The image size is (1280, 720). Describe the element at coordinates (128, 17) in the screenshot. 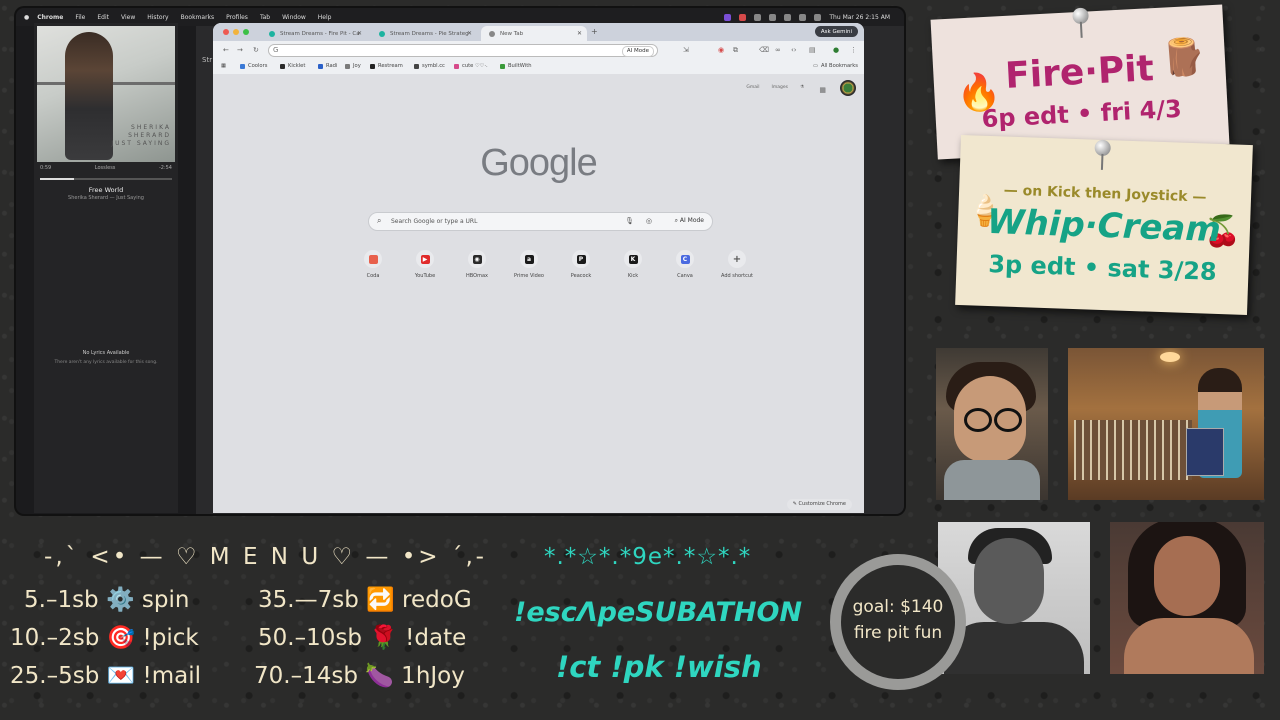

I see `menubar-view: View` at that location.